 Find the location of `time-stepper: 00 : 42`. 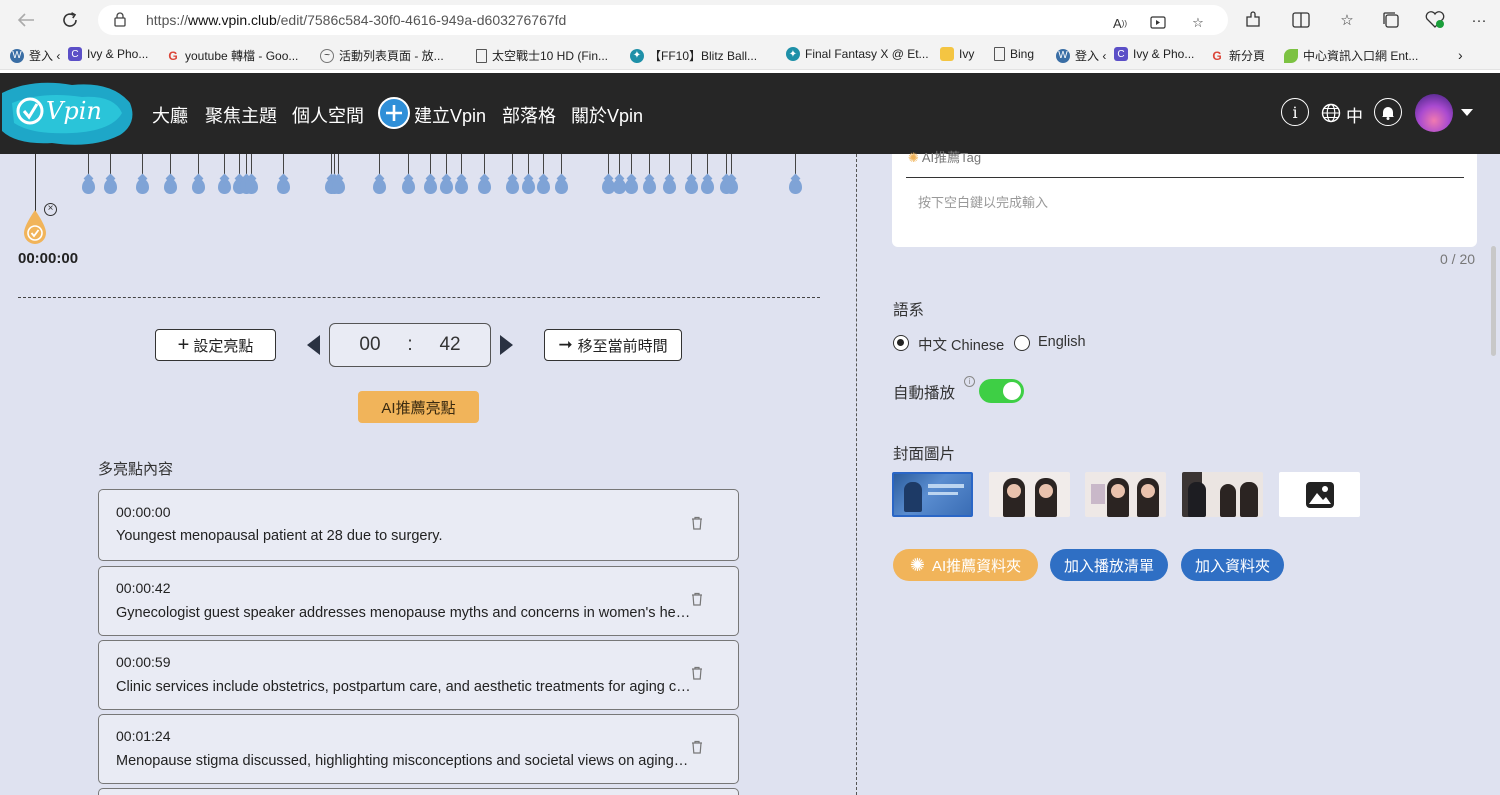

time-stepper: 00 : 42 is located at coordinates (410, 345).